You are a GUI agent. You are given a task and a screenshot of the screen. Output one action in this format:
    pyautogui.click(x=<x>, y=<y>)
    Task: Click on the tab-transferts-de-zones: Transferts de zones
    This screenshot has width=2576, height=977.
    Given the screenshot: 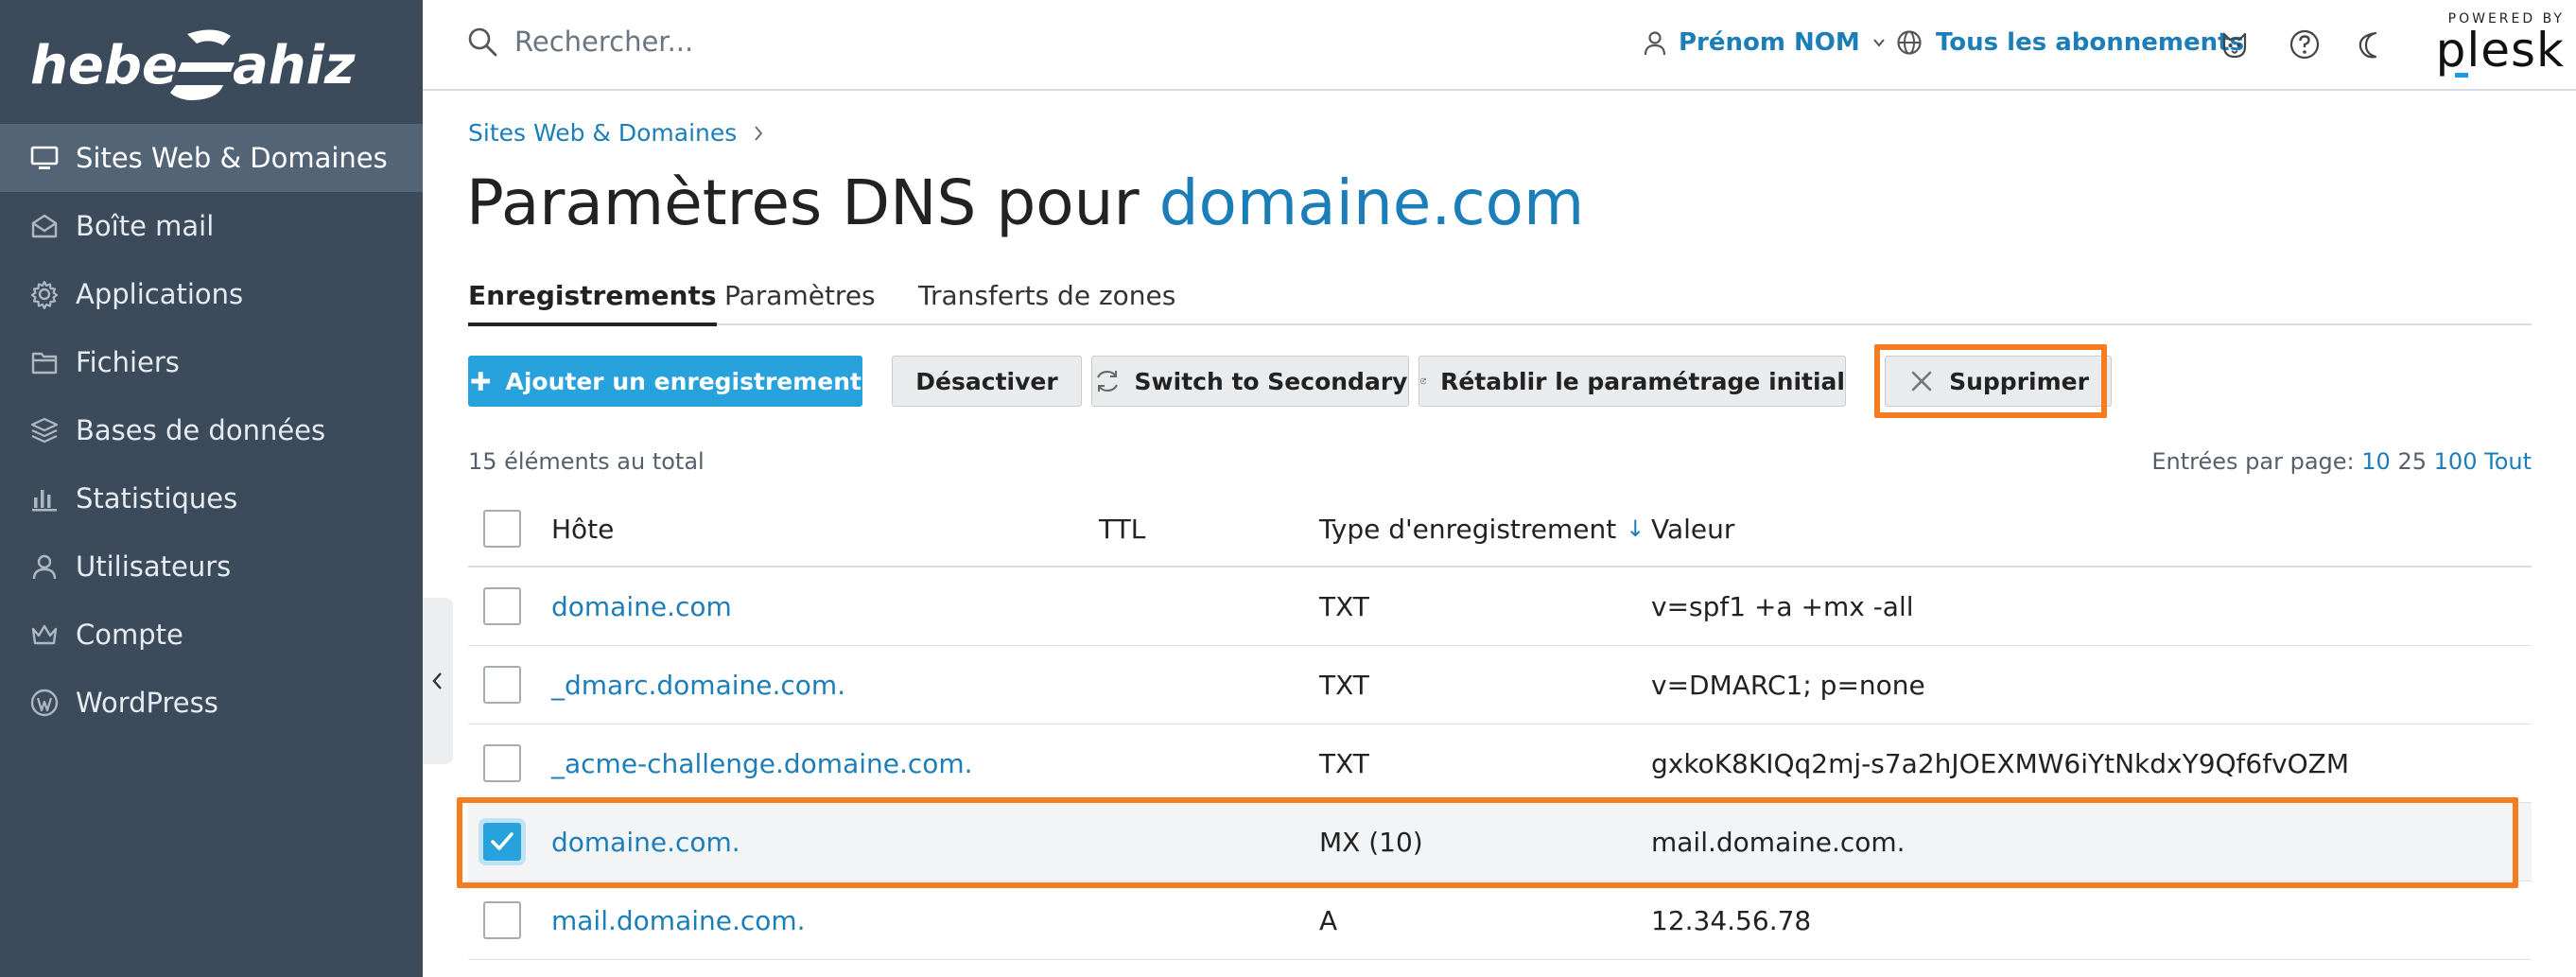 What is the action you would take?
    pyautogui.click(x=1046, y=302)
    